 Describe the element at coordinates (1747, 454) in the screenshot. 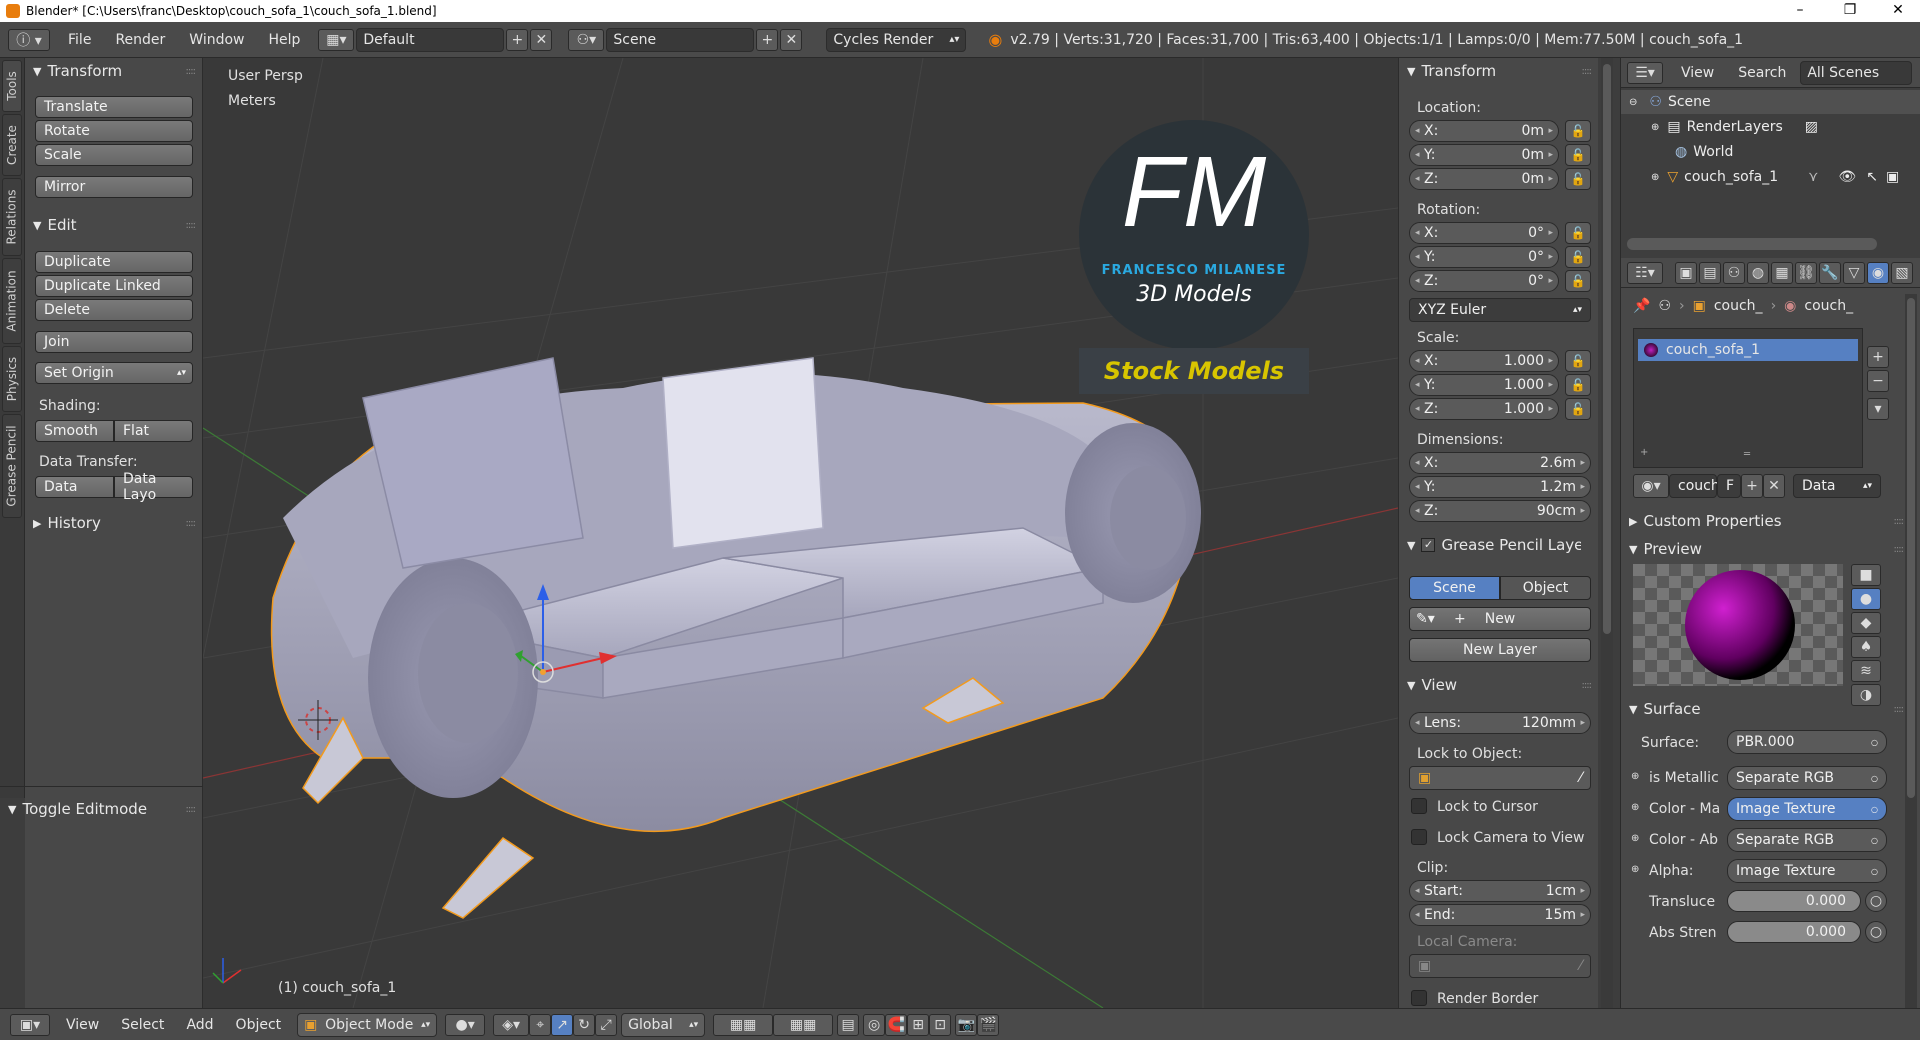

I see `list-resize-grip: ═` at that location.